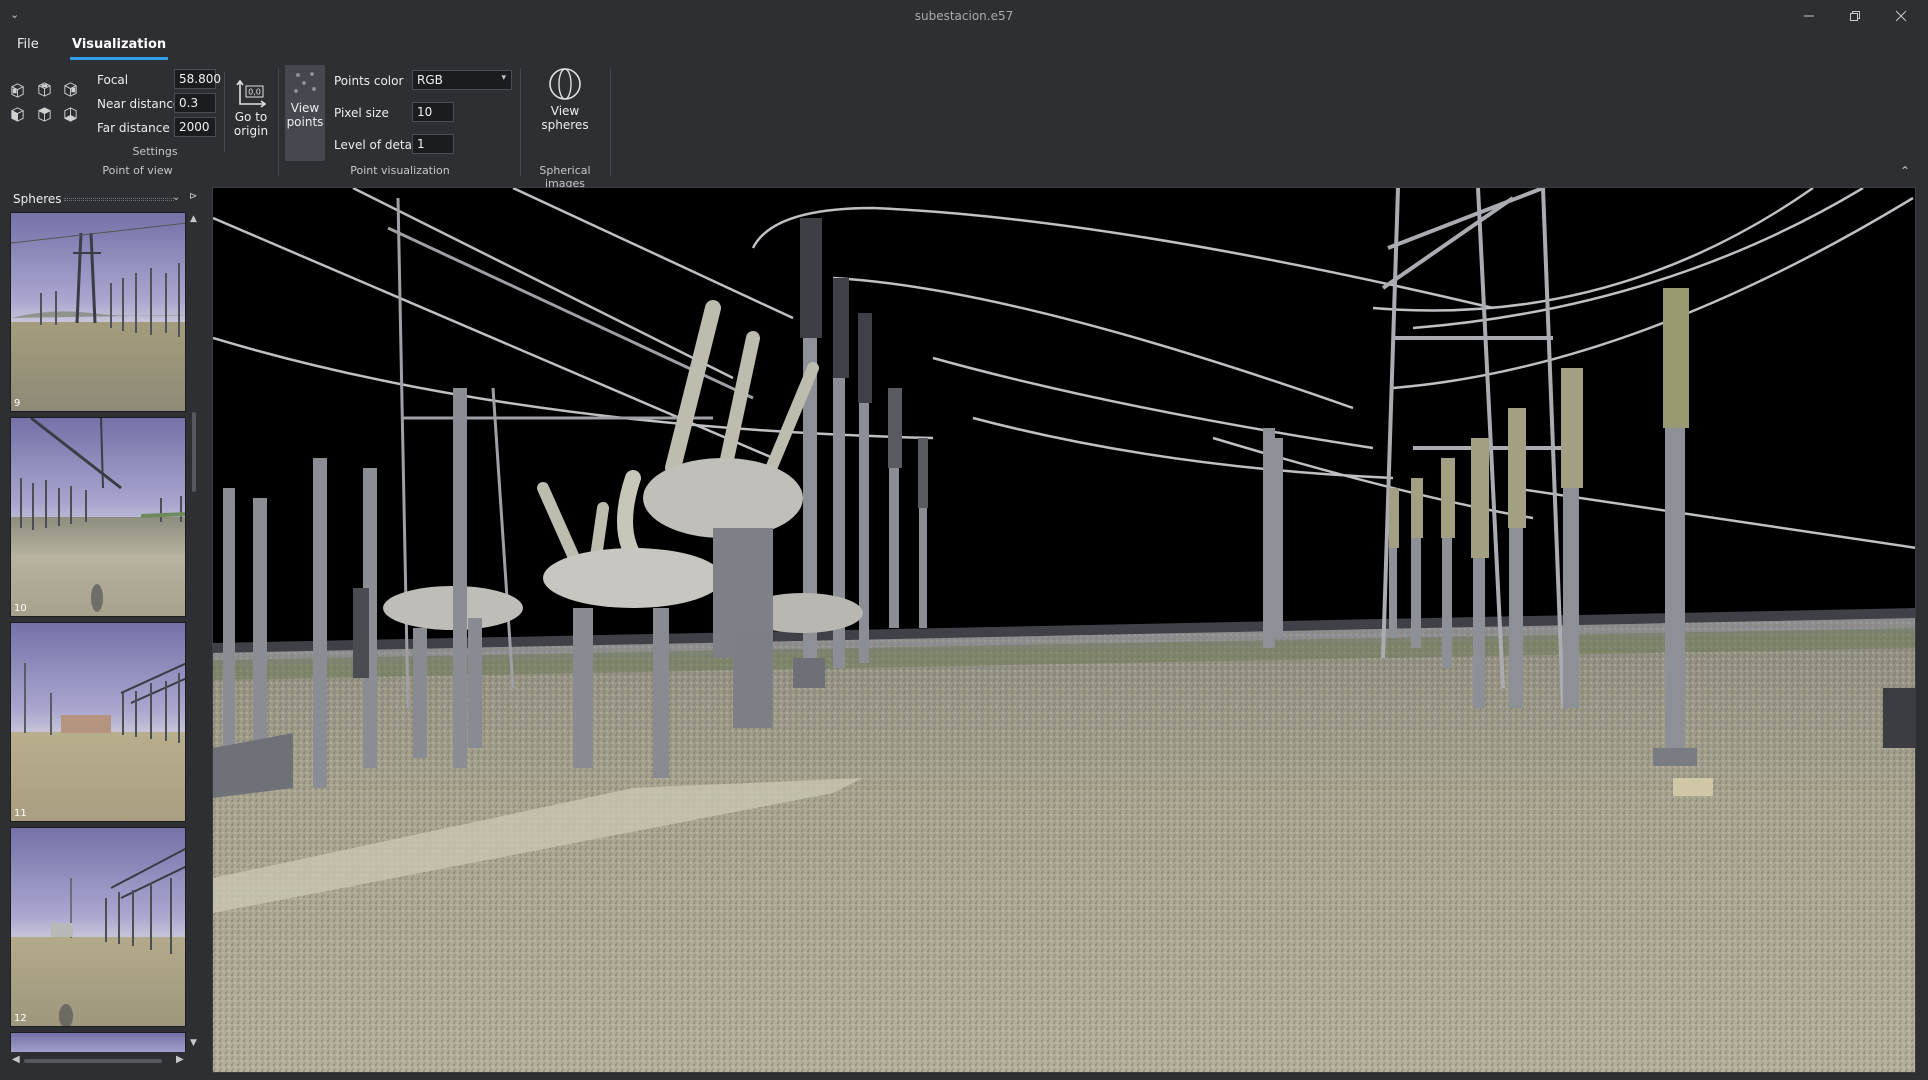 The image size is (1928, 1080). I want to click on sphere-thumbnail: 11, so click(98, 722).